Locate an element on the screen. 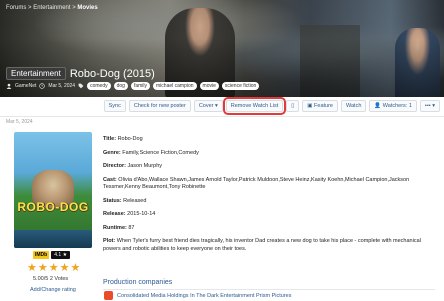  divider is located at coordinates (269, 289).